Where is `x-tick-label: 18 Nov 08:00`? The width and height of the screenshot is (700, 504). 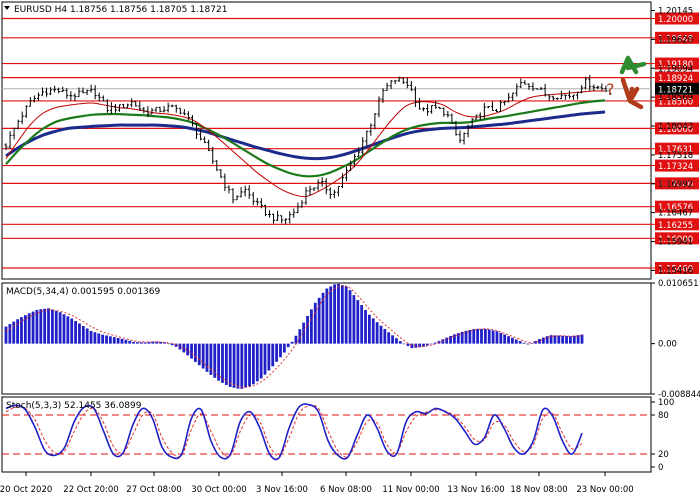 x-tick-label: 18 Nov 08:00 is located at coordinates (538, 490).